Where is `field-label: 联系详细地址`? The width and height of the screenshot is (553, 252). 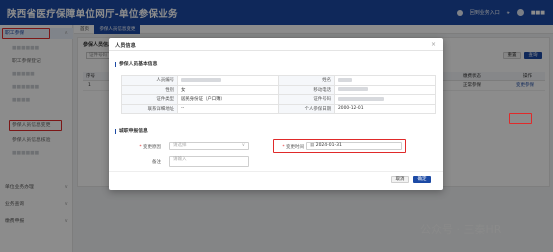
field-label: 联系详细地址 is located at coordinates (149, 108).